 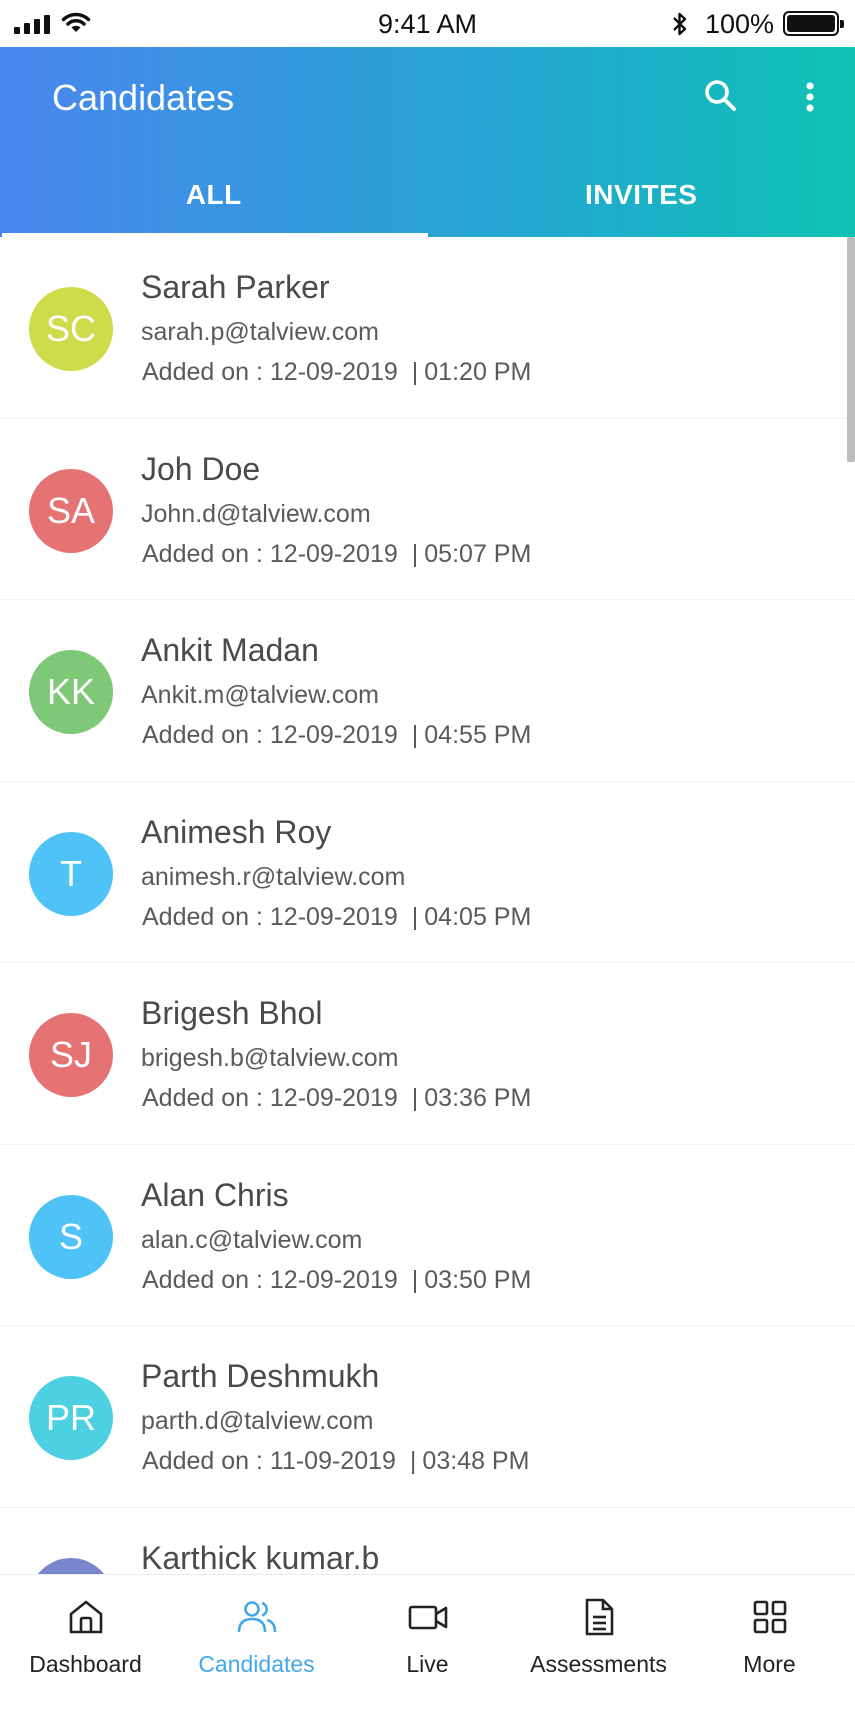 What do you see at coordinates (256, 513) in the screenshot?
I see `candidate-email: John.d@talview.com` at bounding box center [256, 513].